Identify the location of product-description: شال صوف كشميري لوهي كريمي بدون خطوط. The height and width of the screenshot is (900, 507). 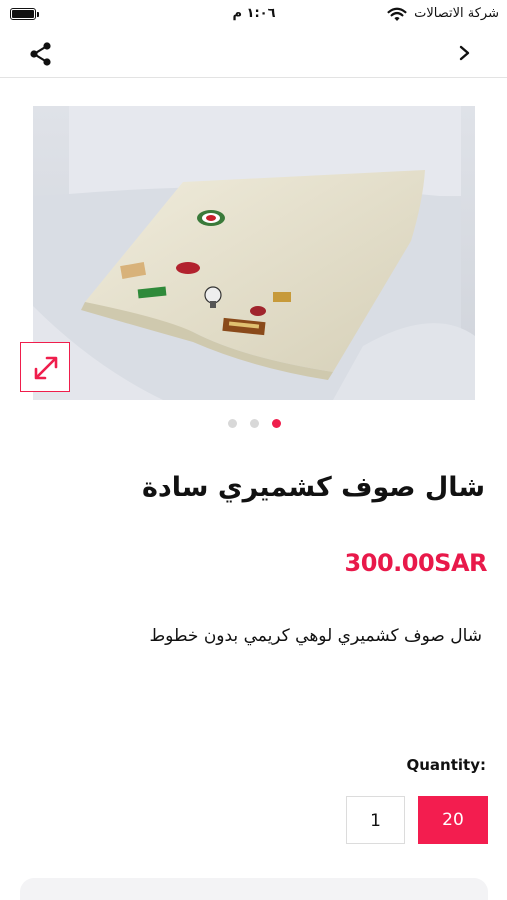
(315, 636).